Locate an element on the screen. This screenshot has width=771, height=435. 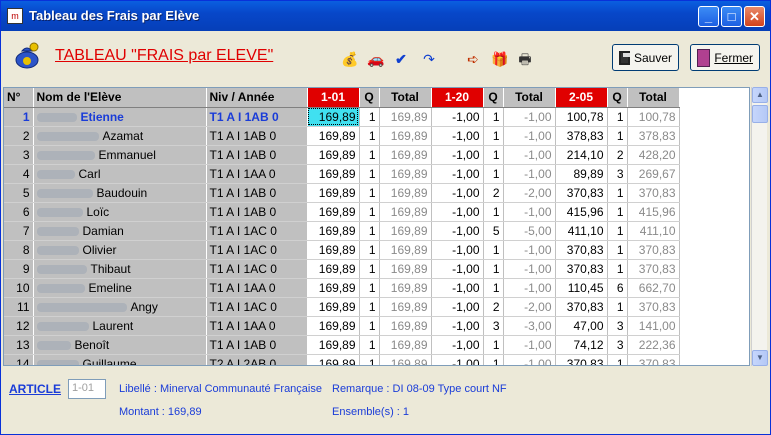
scrollbar-thumb is located at coordinates (760, 114).